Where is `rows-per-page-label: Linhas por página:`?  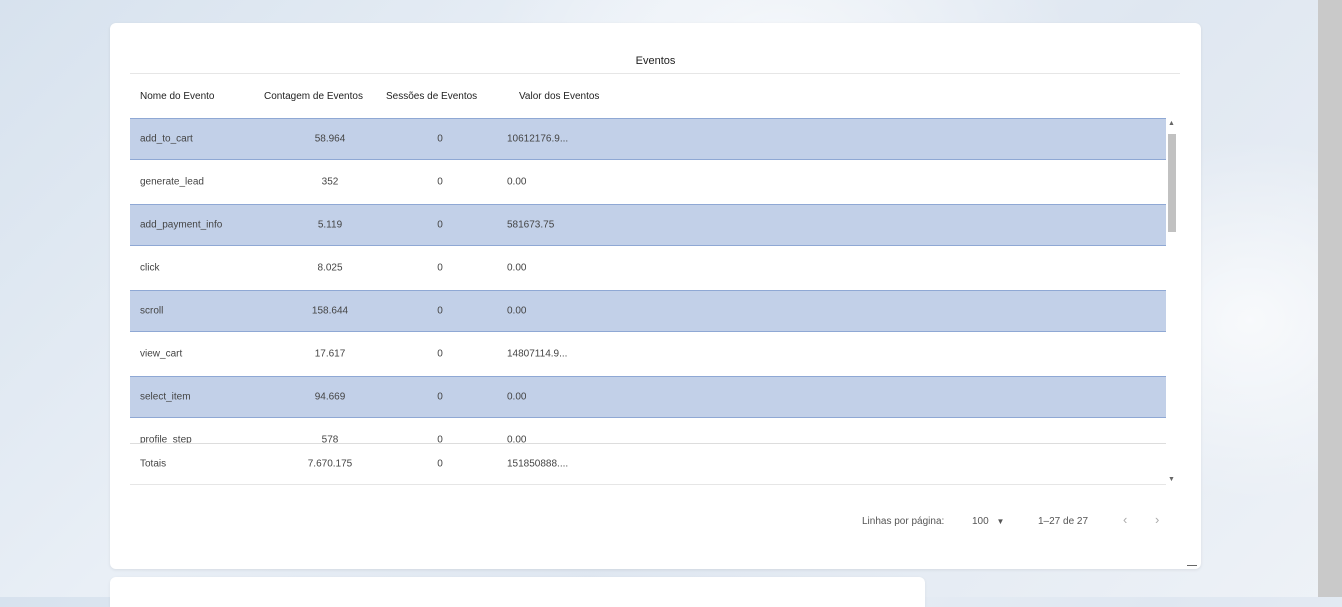
rows-per-page-label: Linhas por página: is located at coordinates (903, 521).